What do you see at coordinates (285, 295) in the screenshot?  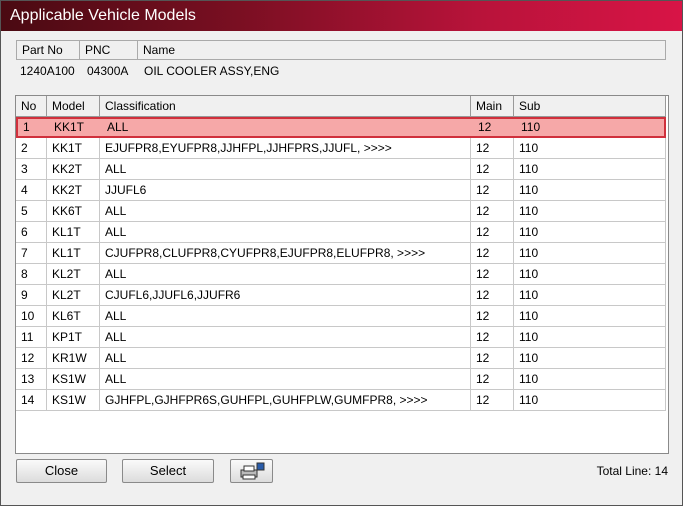 I see `cell-classification: CJUFL6,JJUFL6,JJUFR6` at bounding box center [285, 295].